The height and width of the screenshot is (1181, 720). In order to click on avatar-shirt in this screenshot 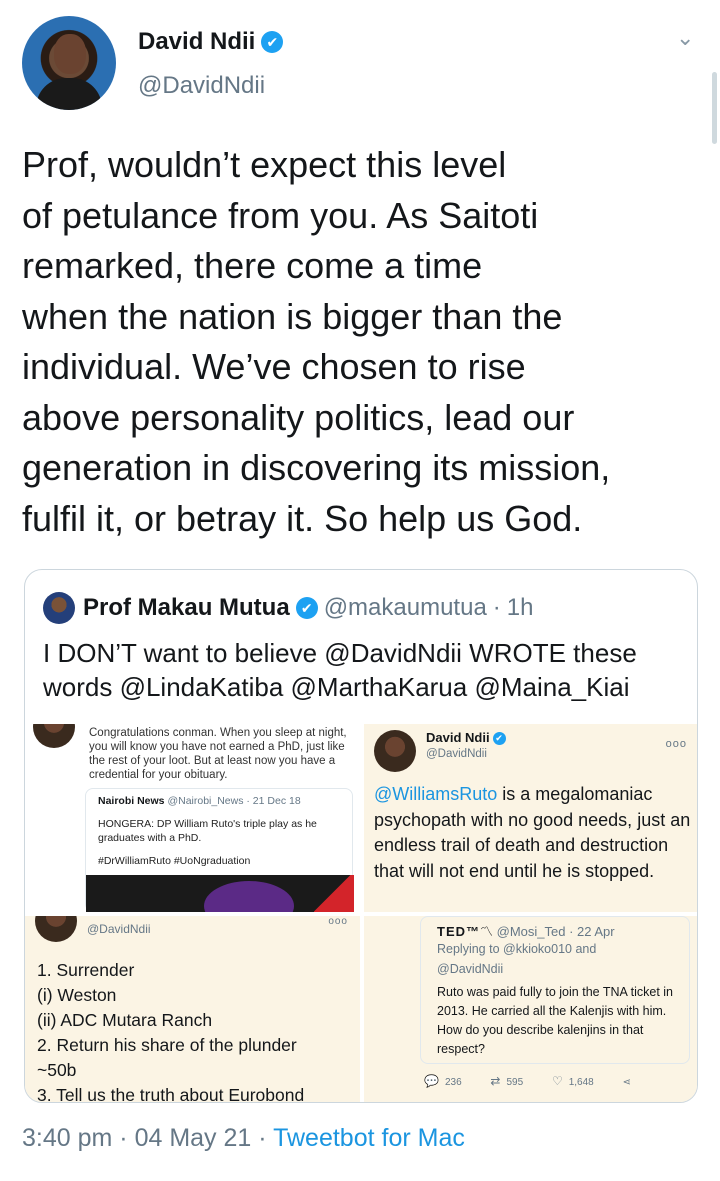, I will do `click(69, 94)`.